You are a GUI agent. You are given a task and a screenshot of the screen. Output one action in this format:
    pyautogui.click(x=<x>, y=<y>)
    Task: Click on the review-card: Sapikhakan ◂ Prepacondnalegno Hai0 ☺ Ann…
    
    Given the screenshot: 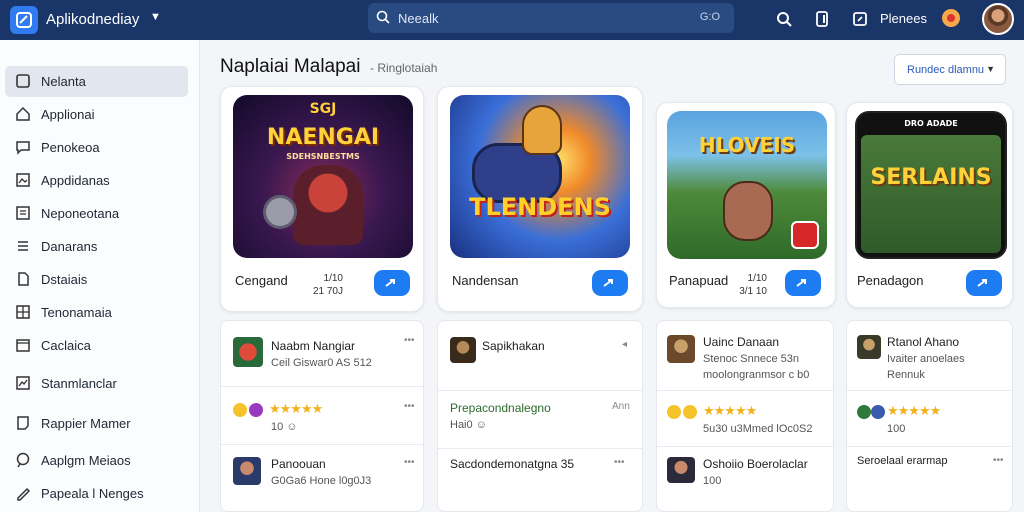 What is the action you would take?
    pyautogui.click(x=540, y=416)
    